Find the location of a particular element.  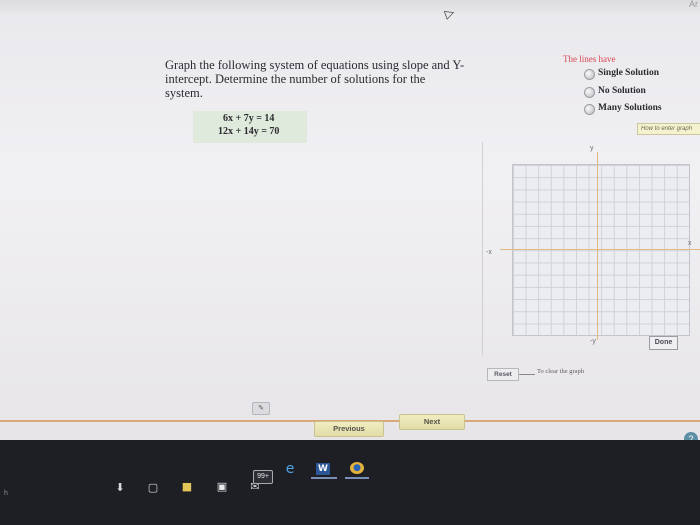

reset-note: To clear the graph is located at coordinates (561, 371).